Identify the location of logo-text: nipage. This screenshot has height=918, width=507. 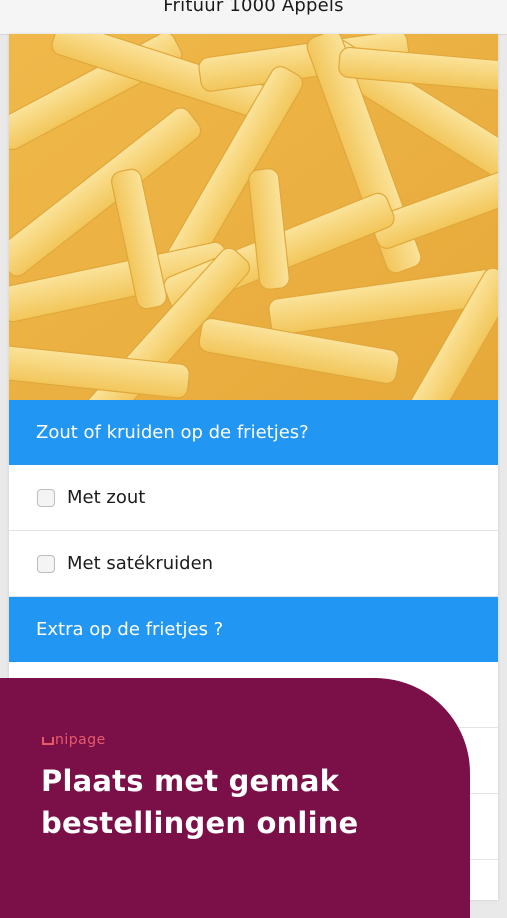
(80, 740).